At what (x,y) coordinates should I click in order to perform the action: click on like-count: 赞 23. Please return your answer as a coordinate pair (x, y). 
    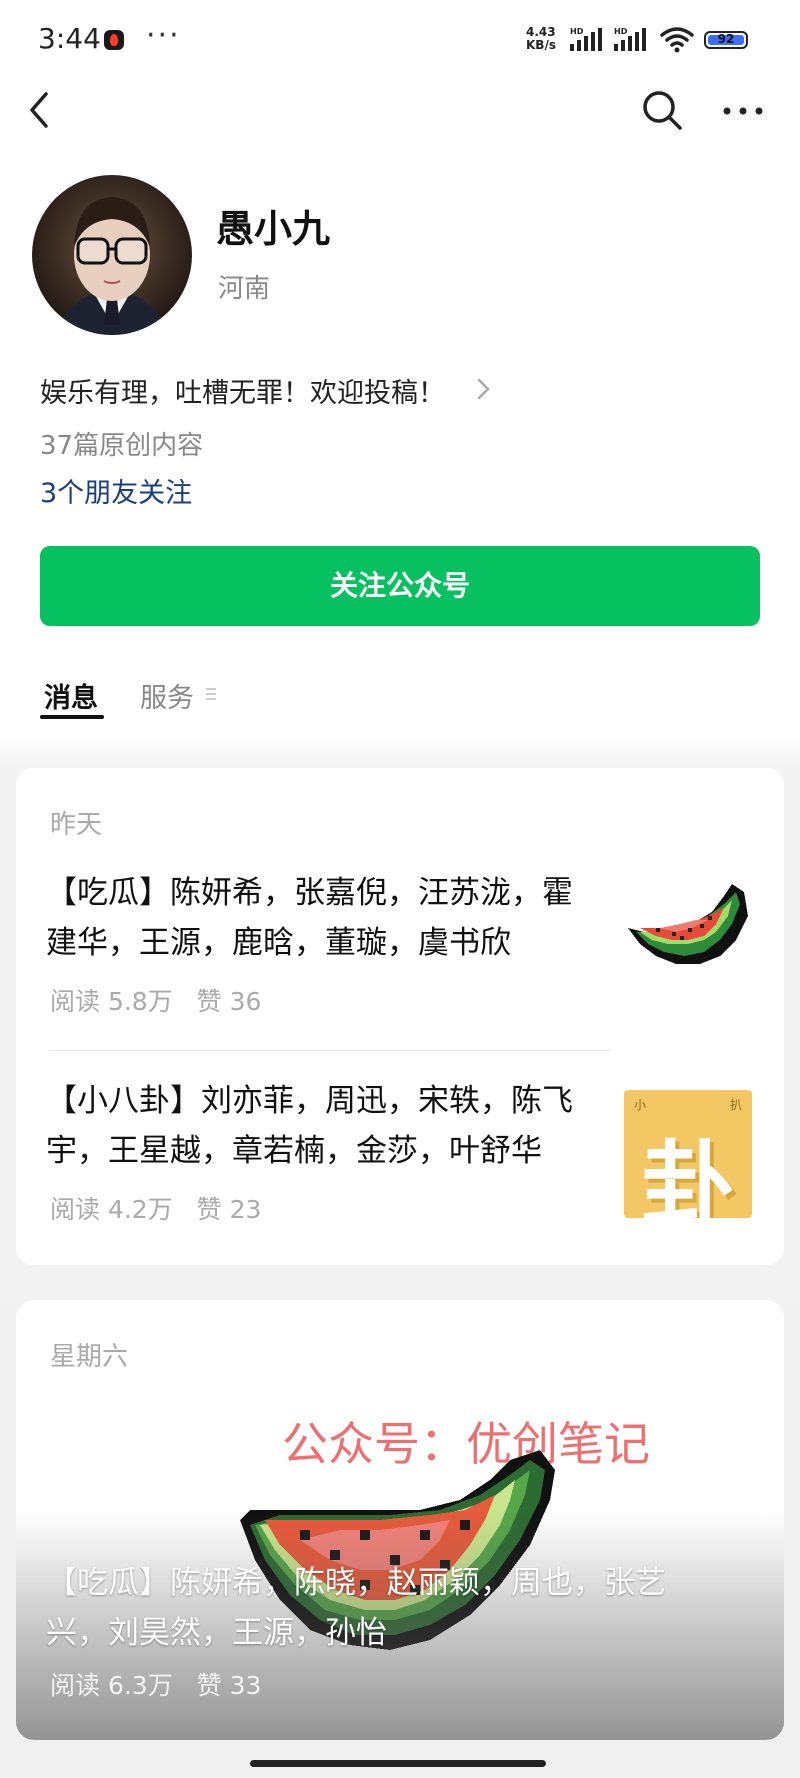
    Looking at the image, I should click on (229, 1209).